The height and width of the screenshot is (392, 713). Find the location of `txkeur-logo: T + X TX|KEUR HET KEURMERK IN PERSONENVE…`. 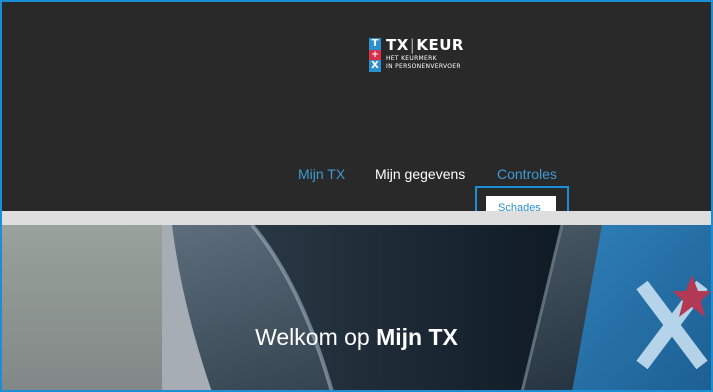

txkeur-logo: T + X TX|KEUR HET KEURMERK IN PERSONENVE… is located at coordinates (416, 55).